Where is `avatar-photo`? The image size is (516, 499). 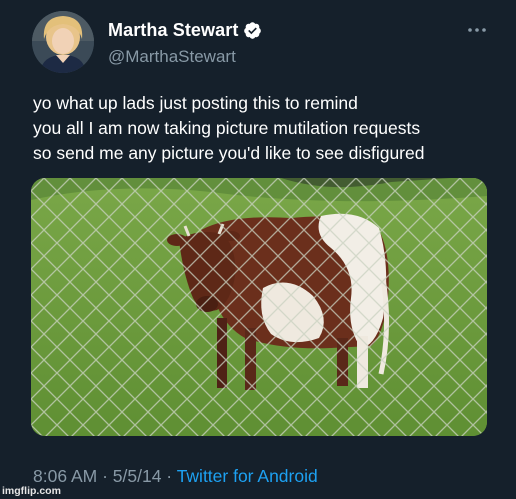 avatar-photo is located at coordinates (63, 42).